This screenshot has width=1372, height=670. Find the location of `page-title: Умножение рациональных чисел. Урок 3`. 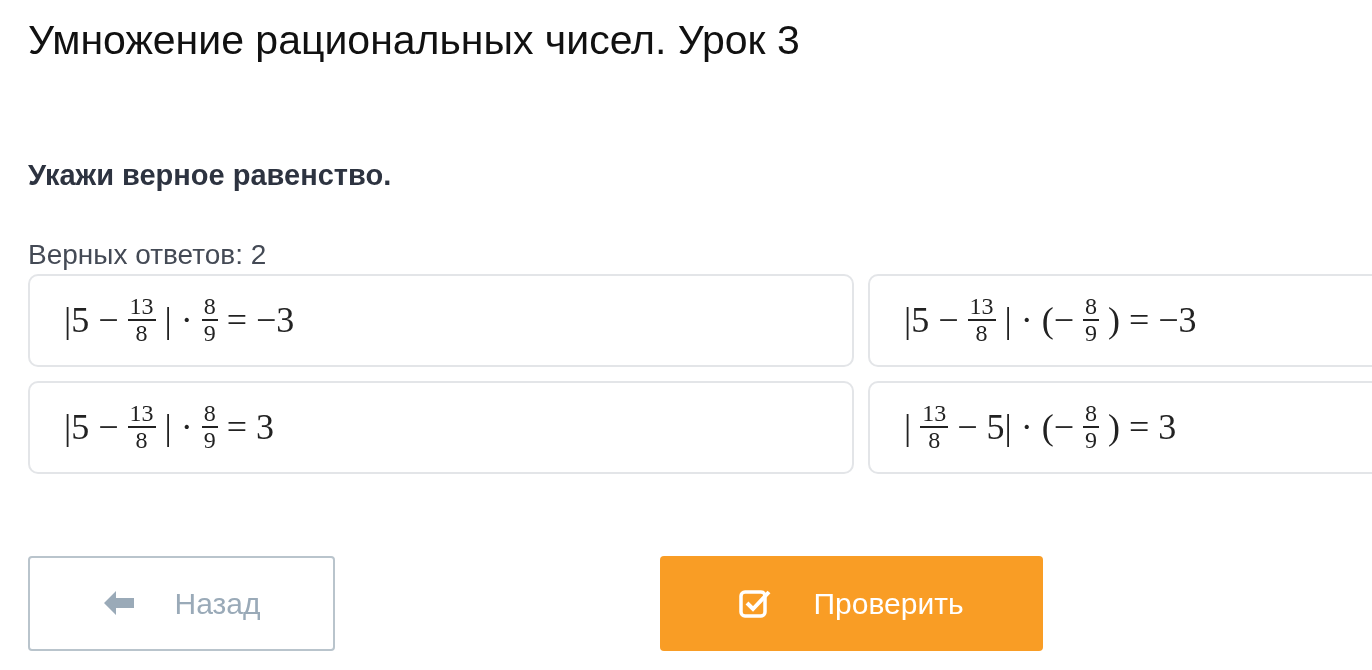

page-title: Умножение рациональных чисел. Урок 3 is located at coordinates (414, 40).